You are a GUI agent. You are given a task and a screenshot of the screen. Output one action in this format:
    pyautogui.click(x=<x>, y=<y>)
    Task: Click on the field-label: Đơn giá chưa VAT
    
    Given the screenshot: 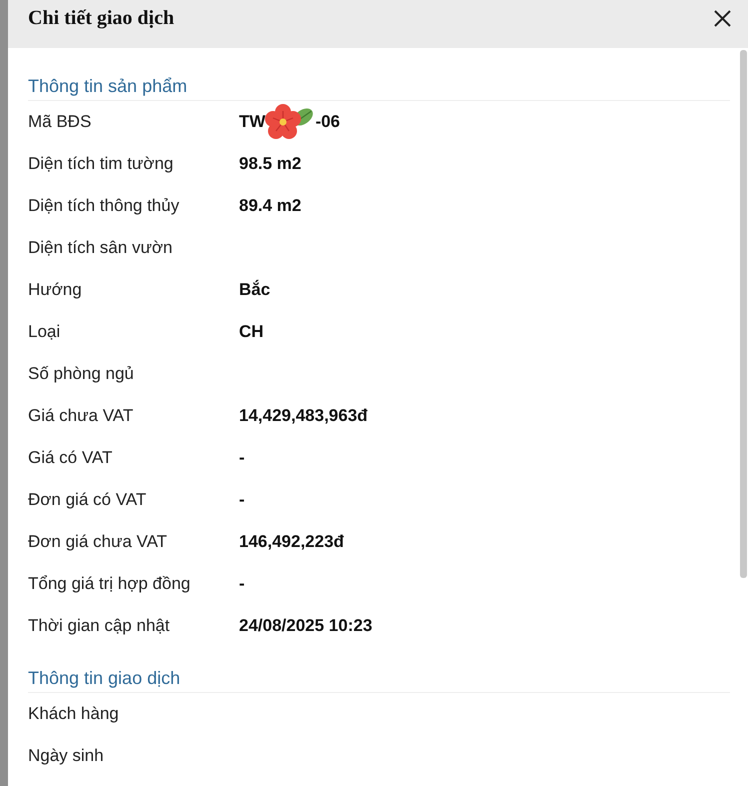 What is the action you would take?
    pyautogui.click(x=98, y=542)
    